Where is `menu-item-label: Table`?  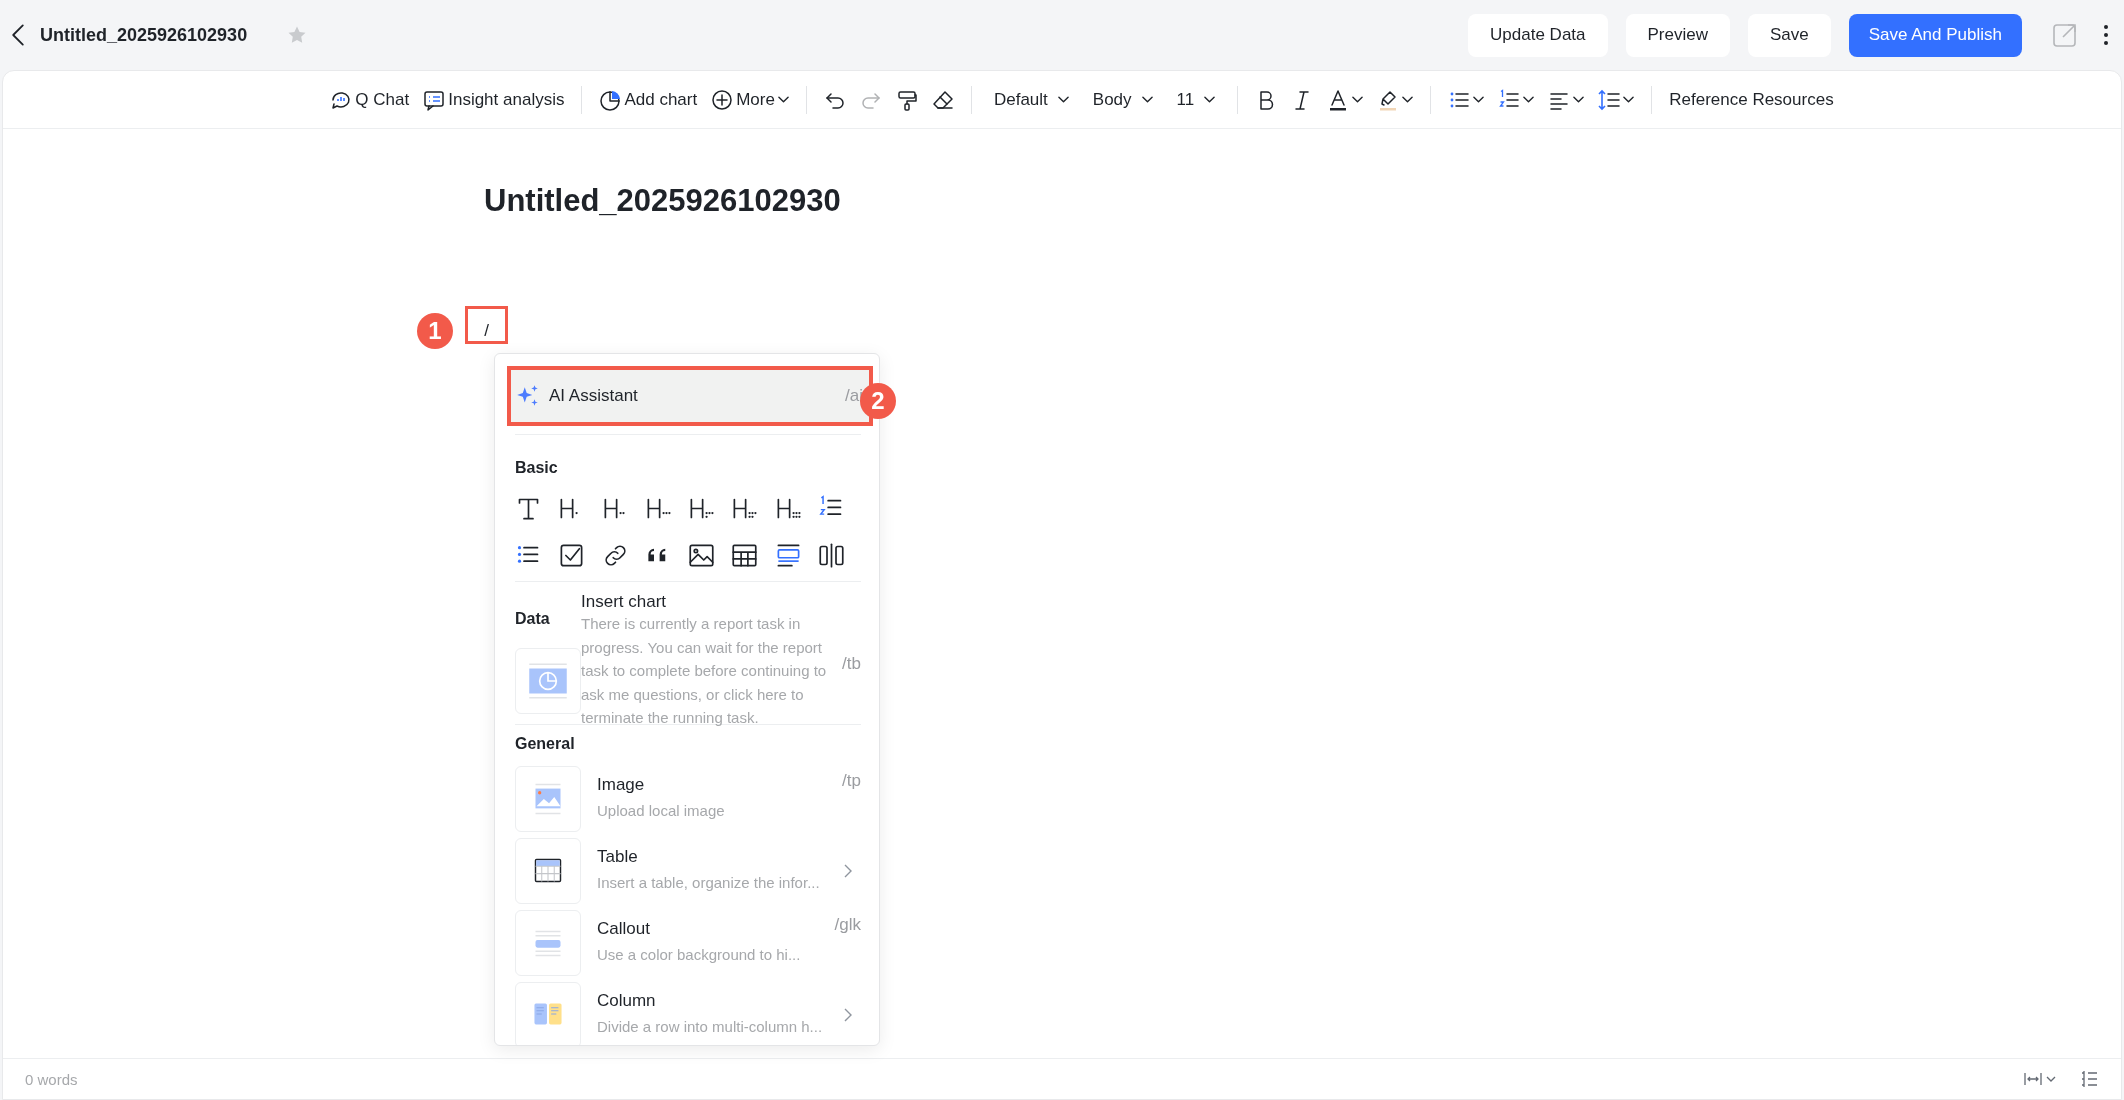 menu-item-label: Table is located at coordinates (618, 857).